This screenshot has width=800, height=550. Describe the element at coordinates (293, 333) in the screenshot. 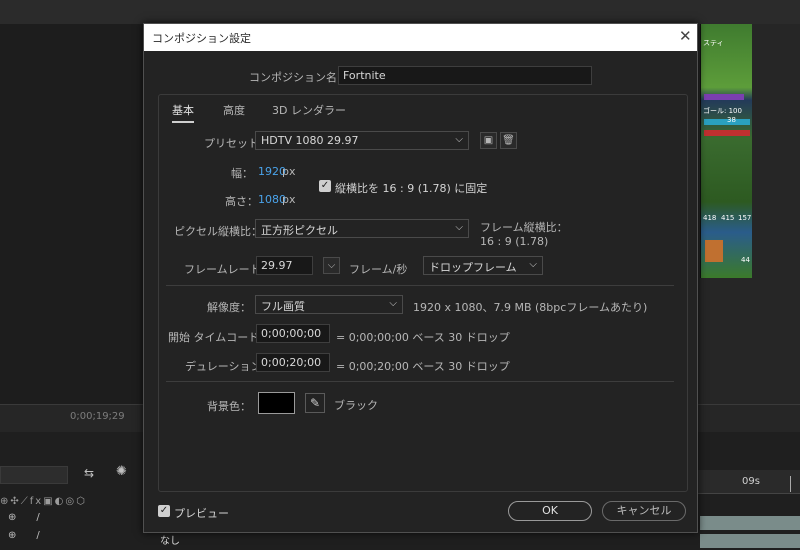

I see `start-timecode-input: 0;00;00;00` at that location.